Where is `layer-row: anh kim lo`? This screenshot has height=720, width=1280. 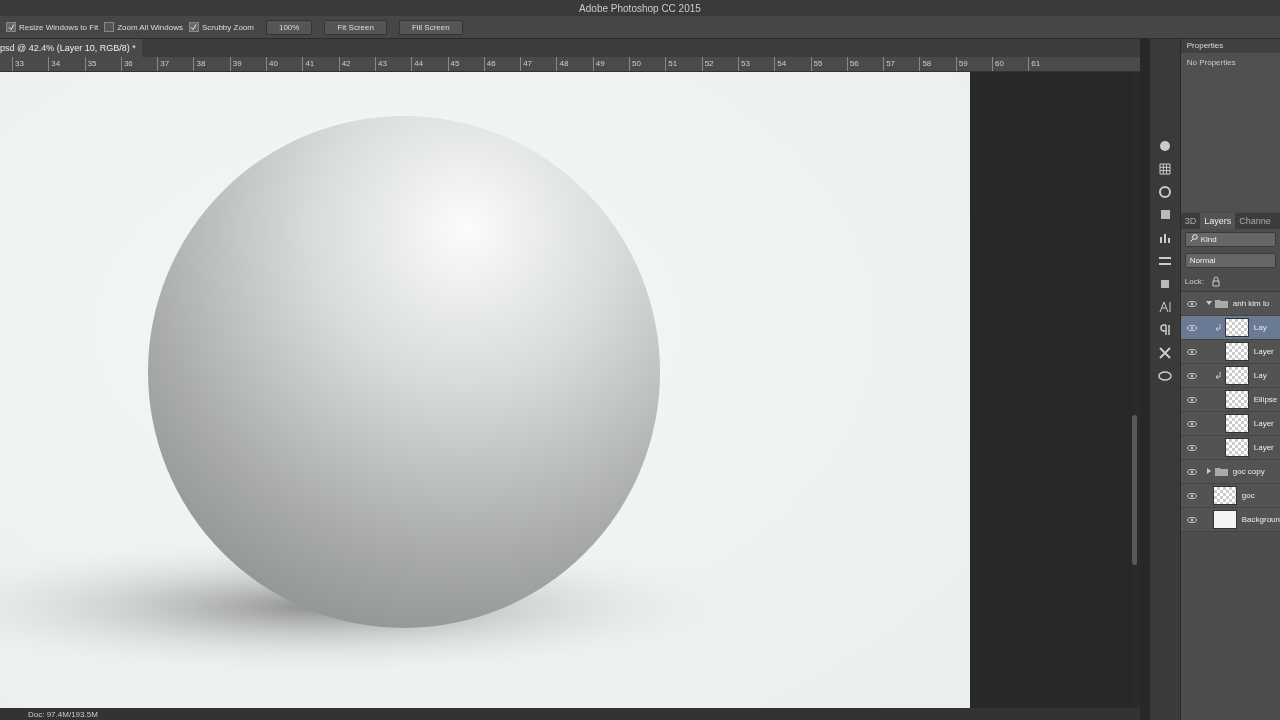 layer-row: anh kim lo is located at coordinates (1230, 304).